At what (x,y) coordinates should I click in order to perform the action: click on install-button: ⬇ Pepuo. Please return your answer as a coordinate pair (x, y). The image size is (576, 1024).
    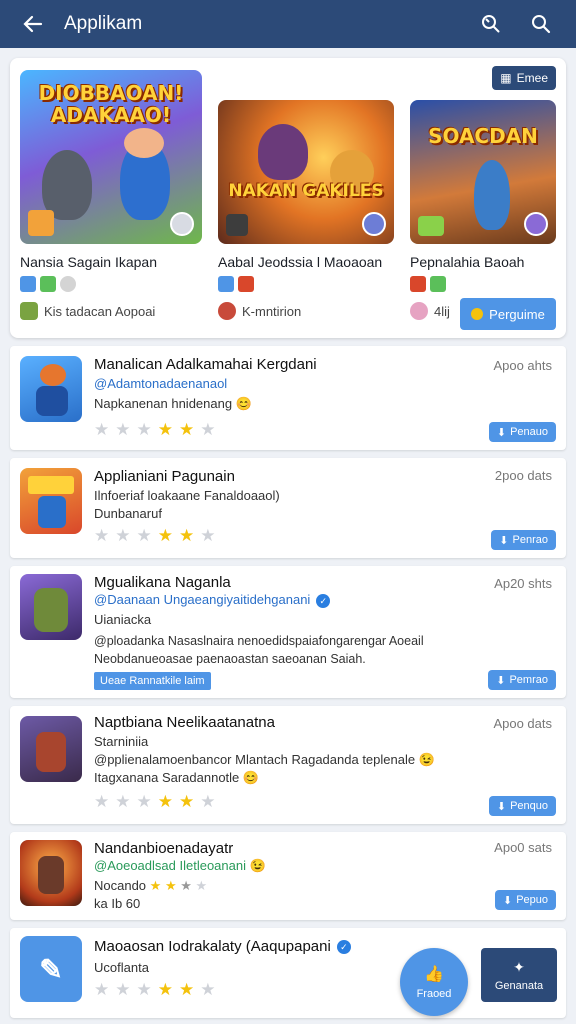
    Looking at the image, I should click on (525, 900).